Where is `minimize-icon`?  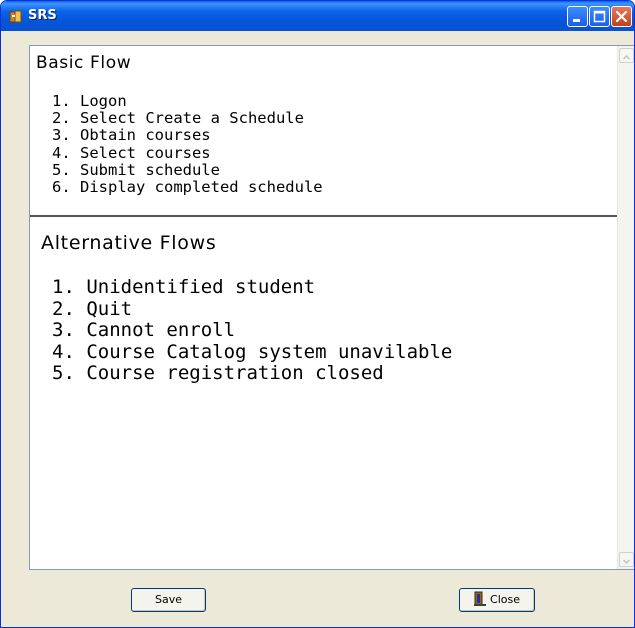
minimize-icon is located at coordinates (576, 20).